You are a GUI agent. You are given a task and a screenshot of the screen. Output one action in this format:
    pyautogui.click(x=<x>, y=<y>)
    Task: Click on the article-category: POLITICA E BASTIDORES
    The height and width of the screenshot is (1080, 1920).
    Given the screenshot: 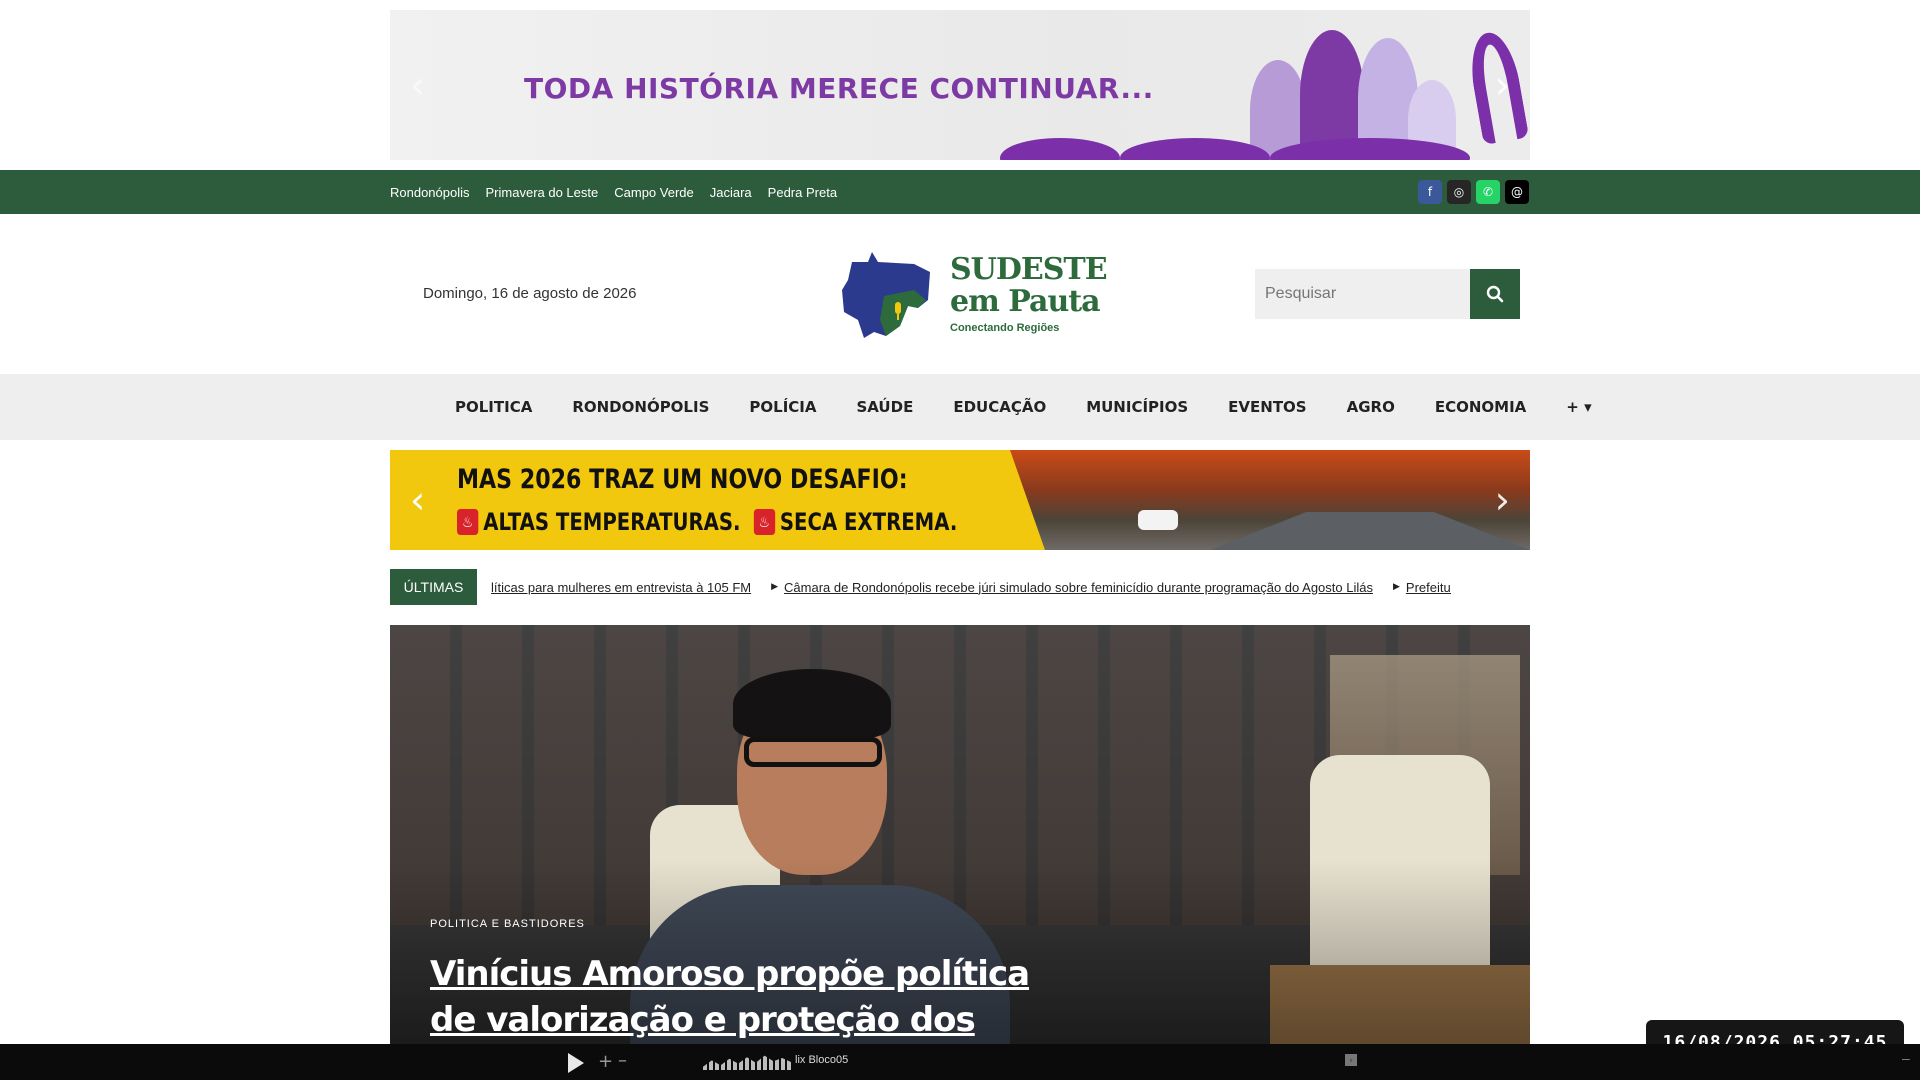 What is the action you would take?
    pyautogui.click(x=507, y=924)
    